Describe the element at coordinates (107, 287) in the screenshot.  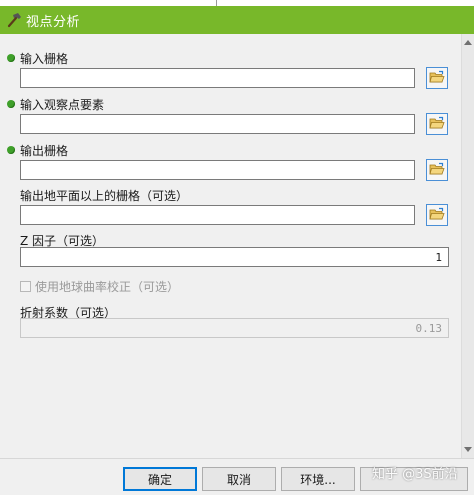
I see `earth-curvature-label: 使用地球曲率校正（可选）` at that location.